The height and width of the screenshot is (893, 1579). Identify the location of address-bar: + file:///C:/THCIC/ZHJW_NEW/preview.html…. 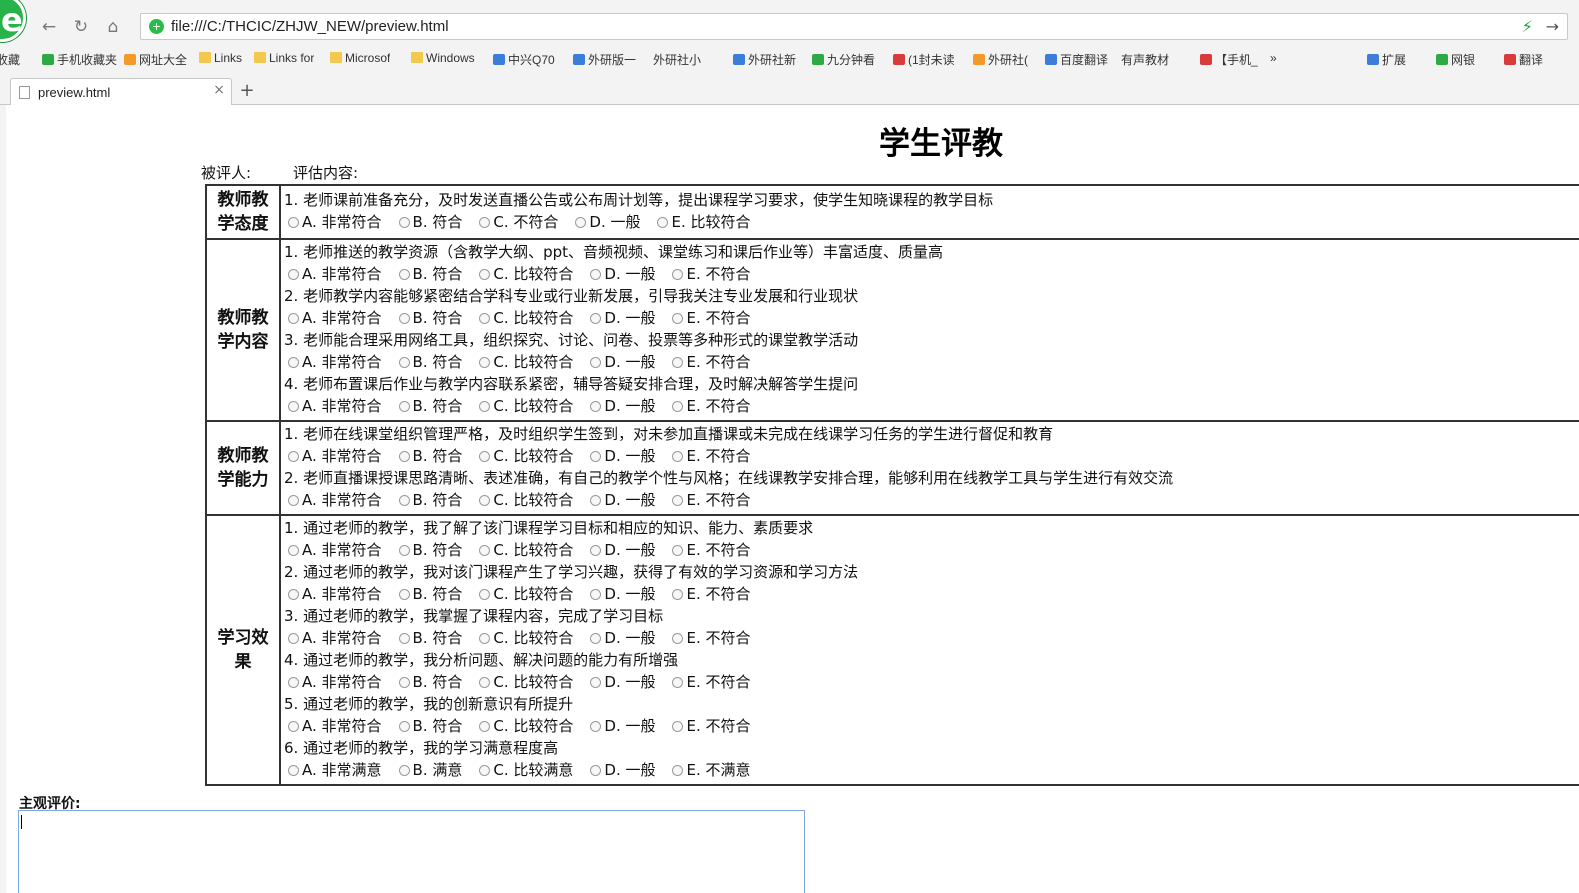
(854, 26).